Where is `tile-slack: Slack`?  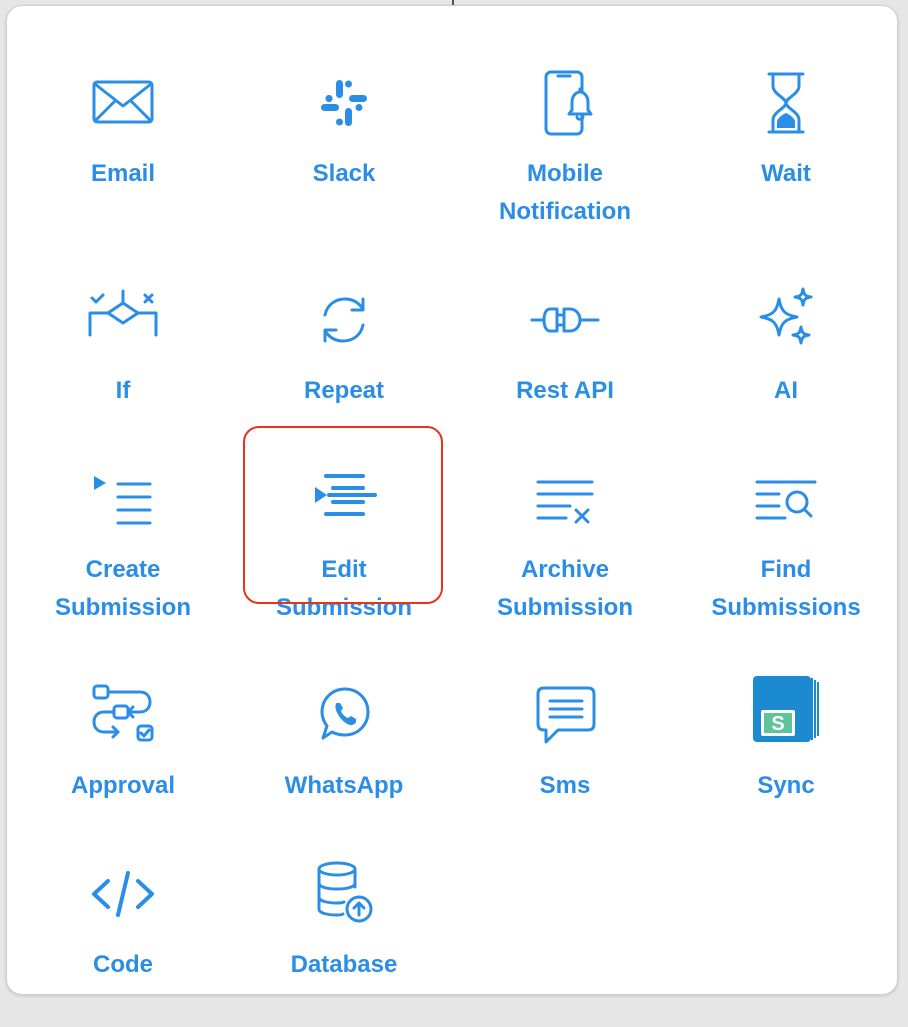
tile-slack: Slack is located at coordinates (344, 146).